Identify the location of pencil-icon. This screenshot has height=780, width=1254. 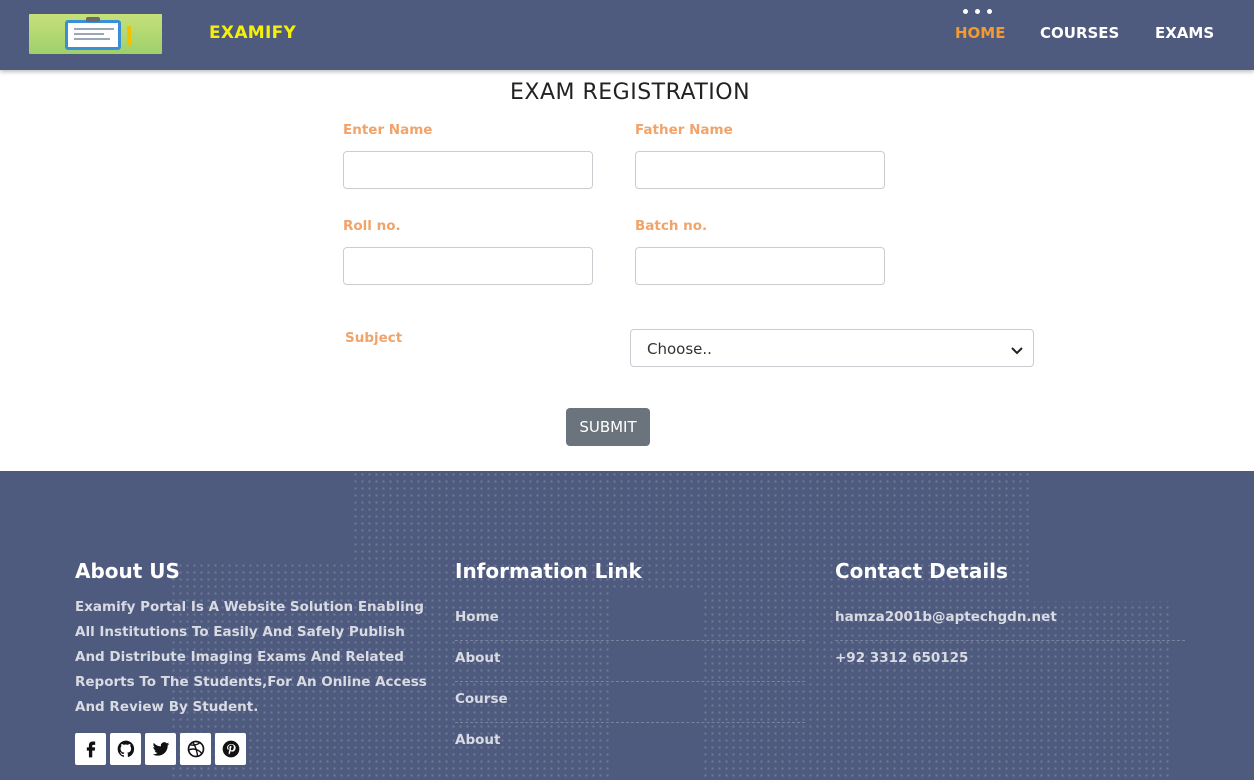
(129, 36).